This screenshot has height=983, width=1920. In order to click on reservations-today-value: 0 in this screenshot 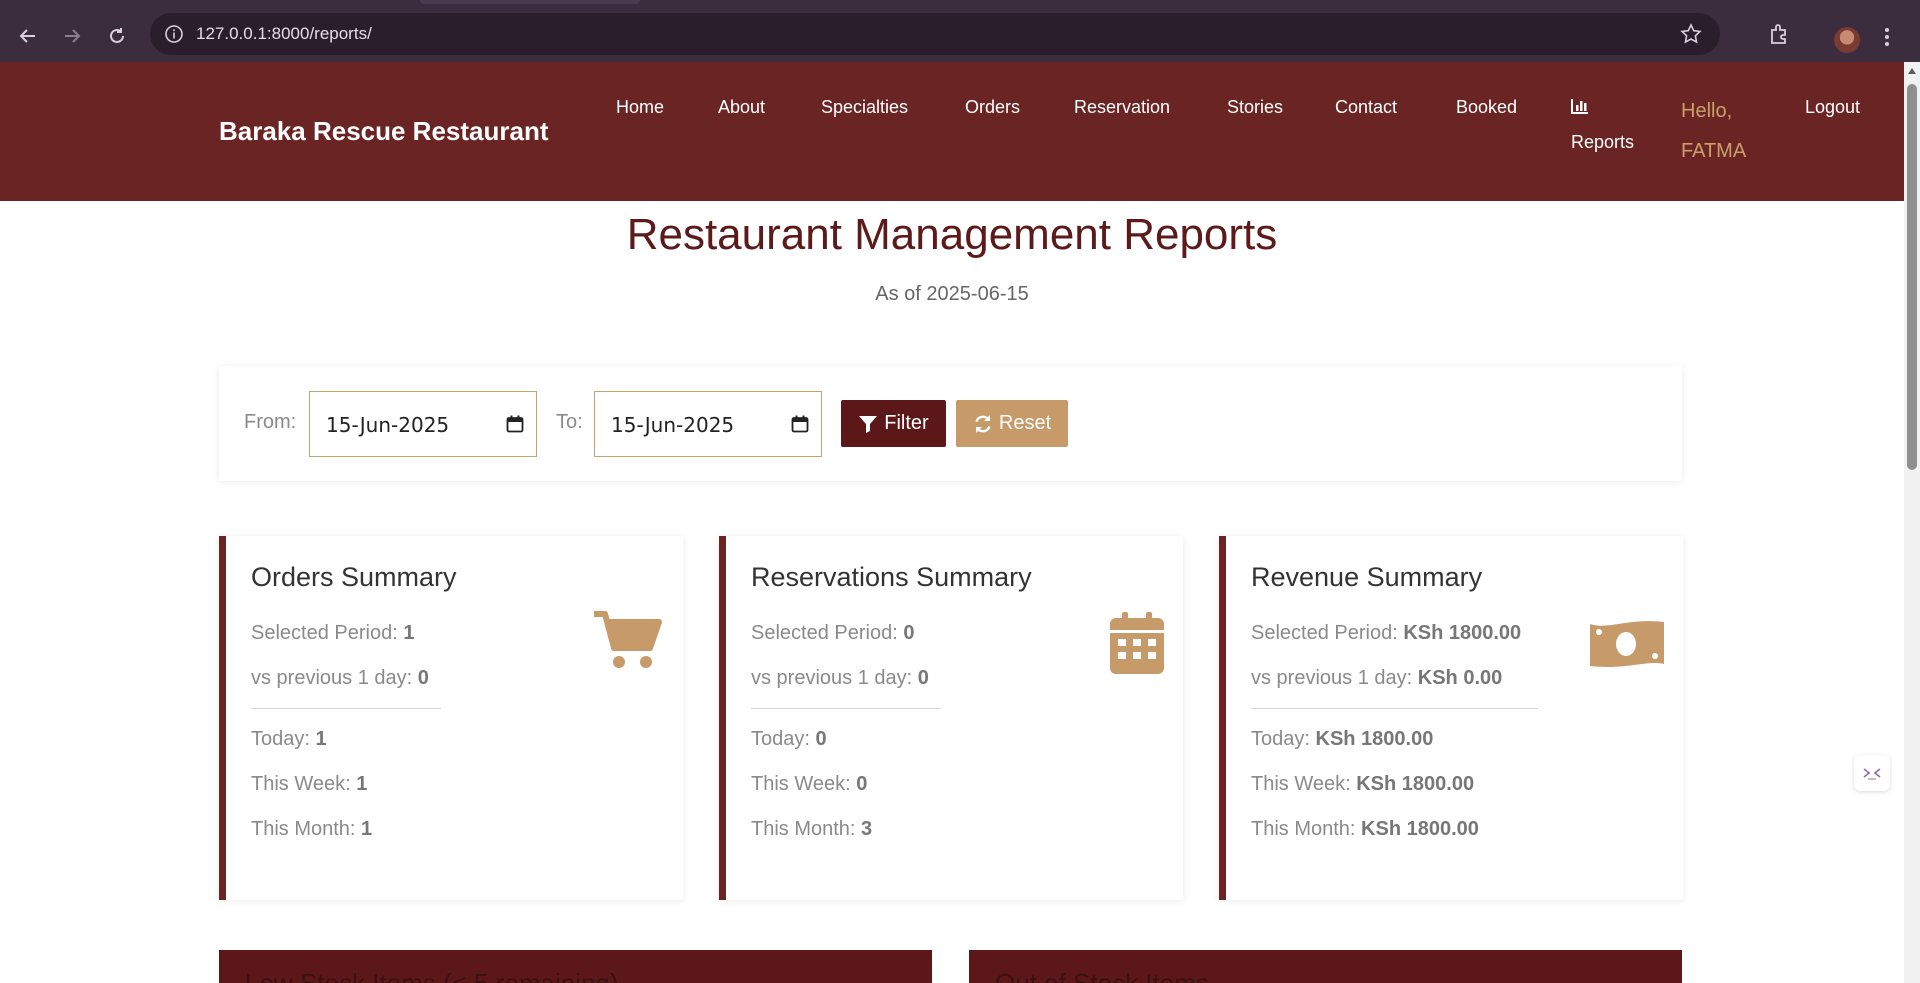, I will do `click(821, 739)`.